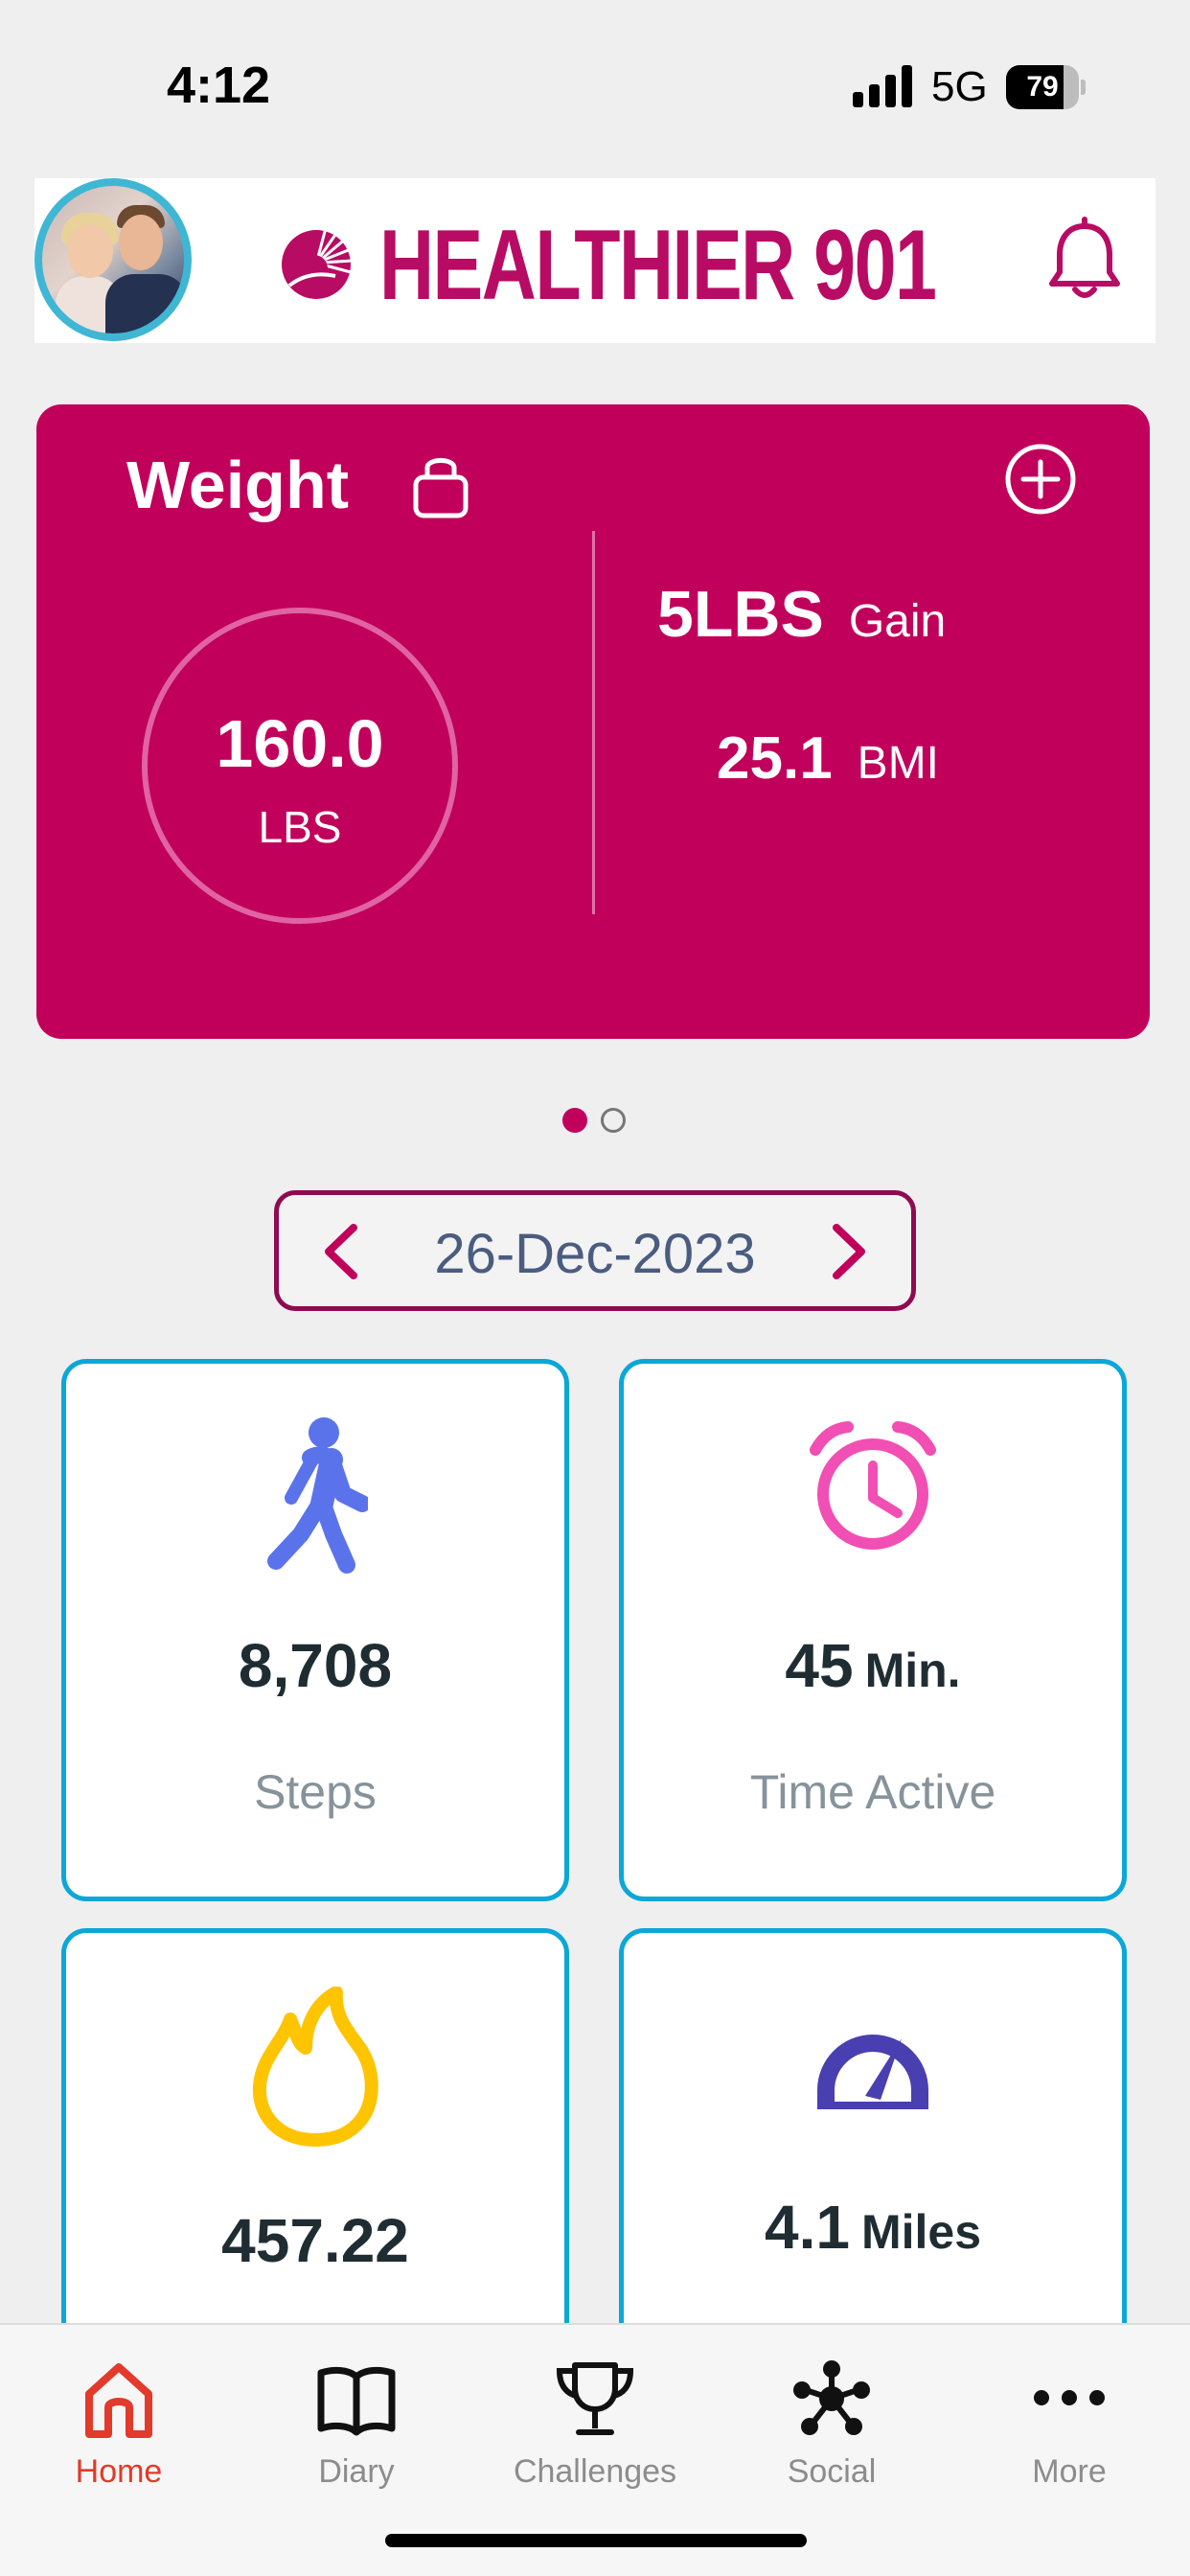 The image size is (1190, 2576). I want to click on battery-icon: 79, so click(1046, 87).